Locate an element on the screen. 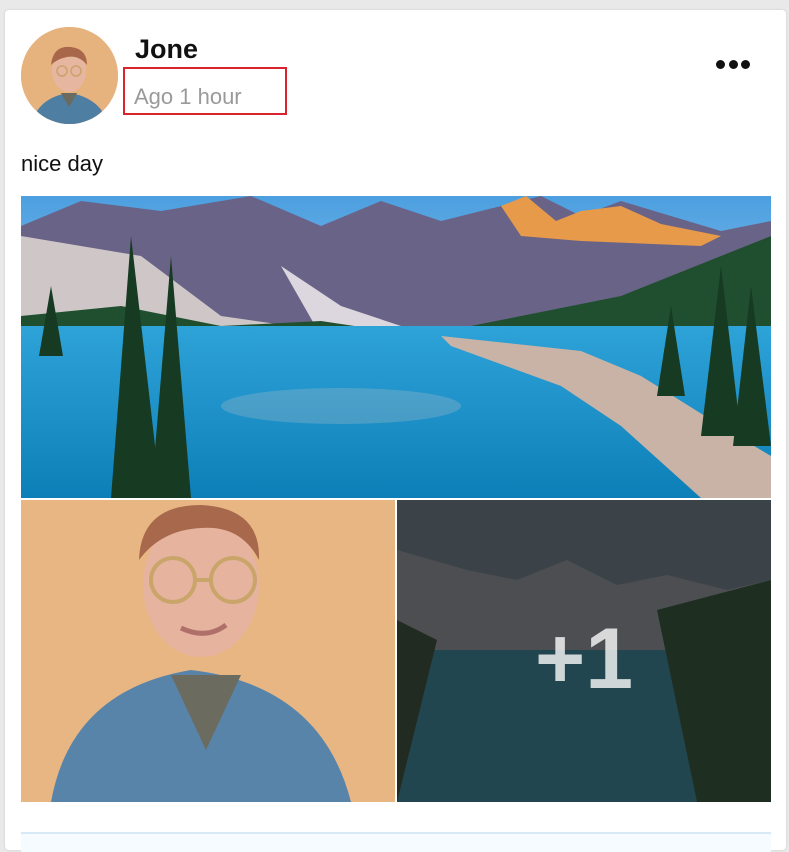 This screenshot has width=789, height=852. more-photos-count: +1 is located at coordinates (584, 659).